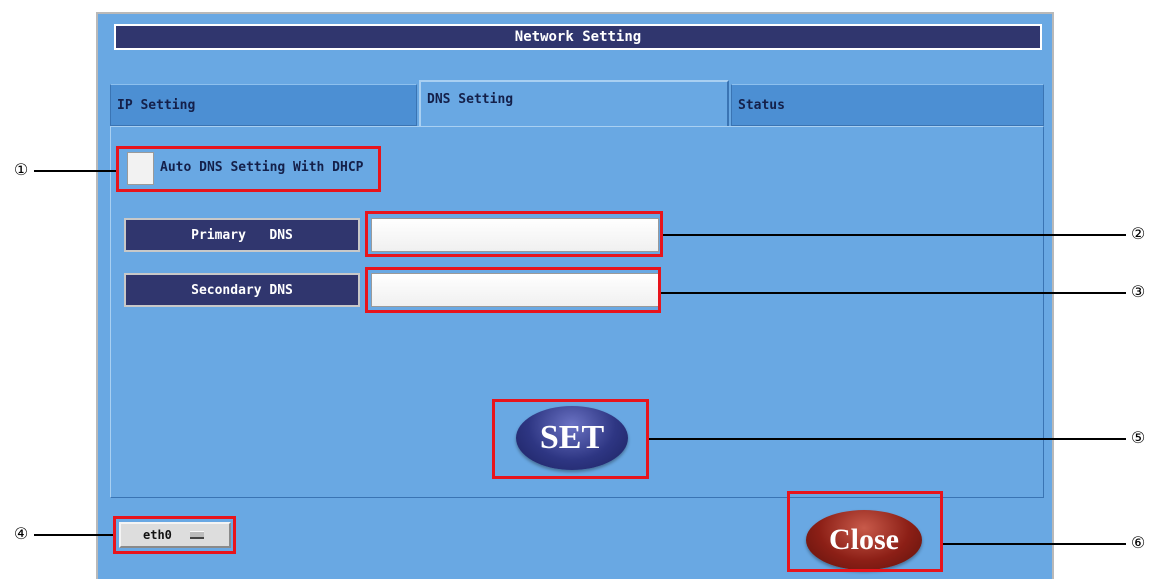 The height and width of the screenshot is (579, 1158). Describe the element at coordinates (242, 235) in the screenshot. I see `primary-dns-label: Primary DNS` at that location.